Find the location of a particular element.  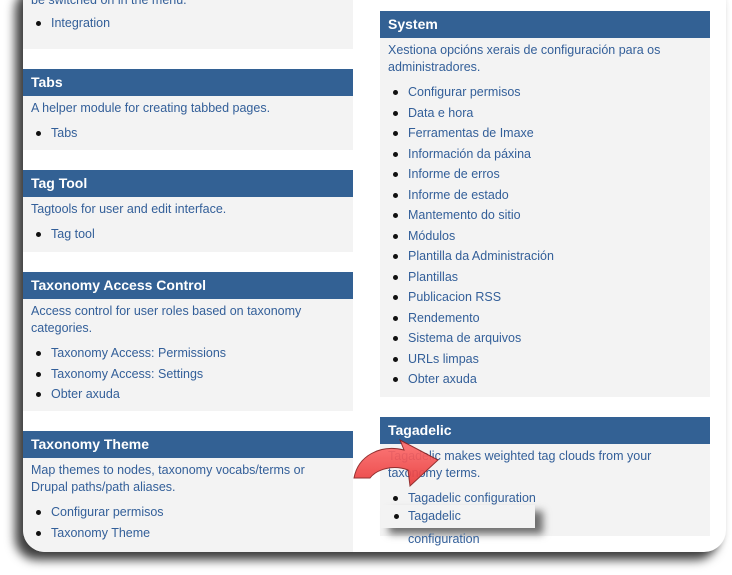

block-title: System is located at coordinates (545, 24).